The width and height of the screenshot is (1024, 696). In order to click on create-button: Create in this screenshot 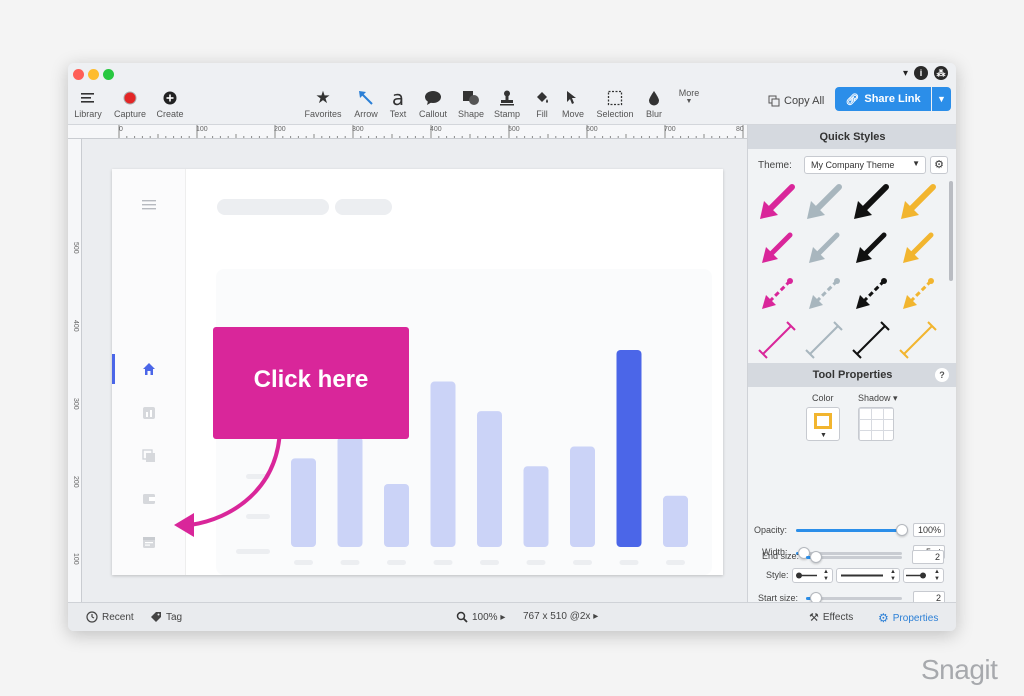, I will do `click(170, 103)`.